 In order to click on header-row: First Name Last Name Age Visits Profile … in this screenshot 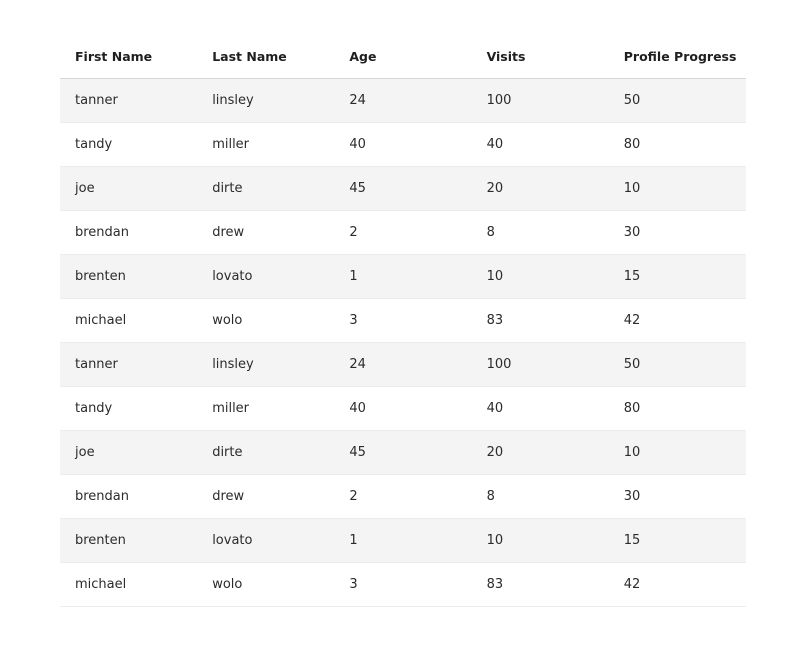, I will do `click(403, 57)`.